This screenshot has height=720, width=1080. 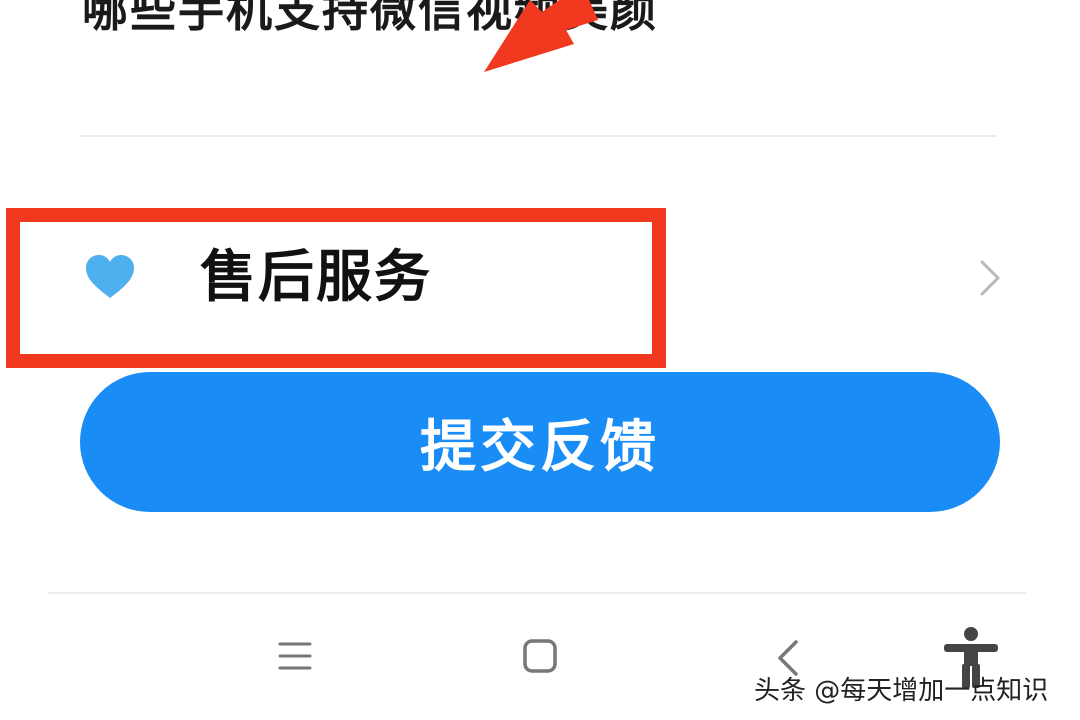 I want to click on menu-icon, so click(x=295, y=656).